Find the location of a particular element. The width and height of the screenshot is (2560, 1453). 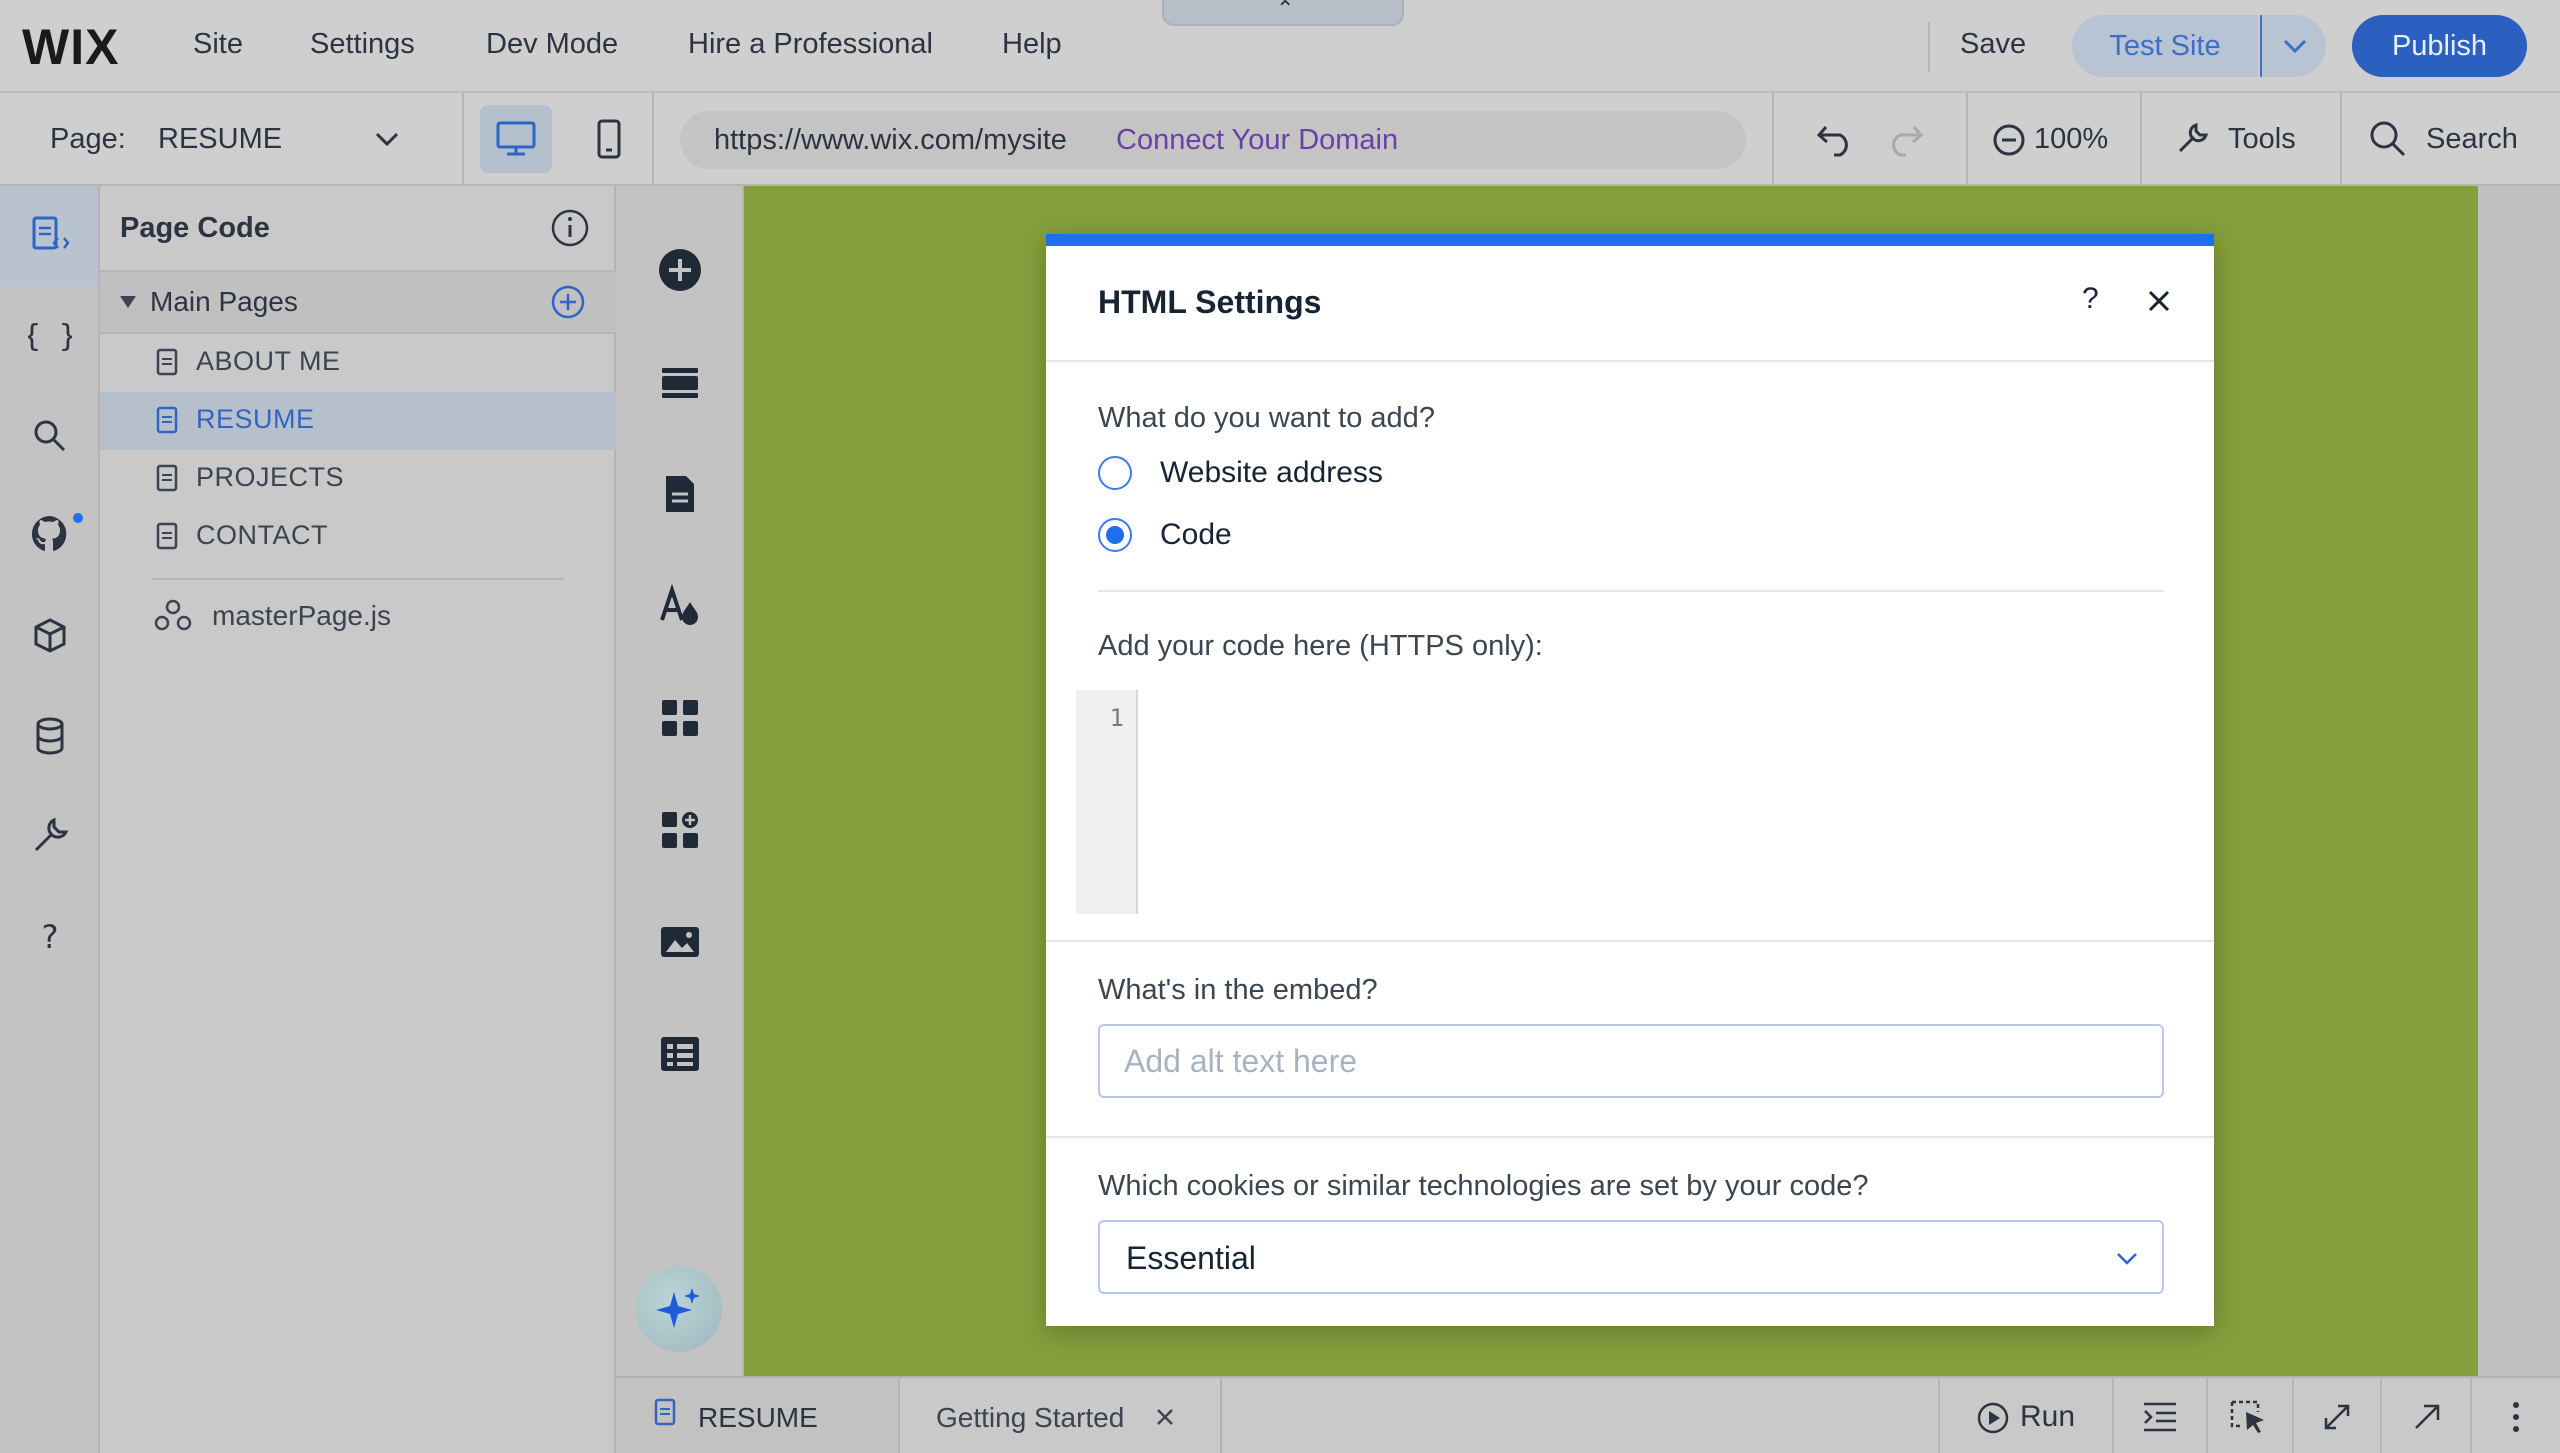

page-item-label: CONTACT is located at coordinates (262, 535).